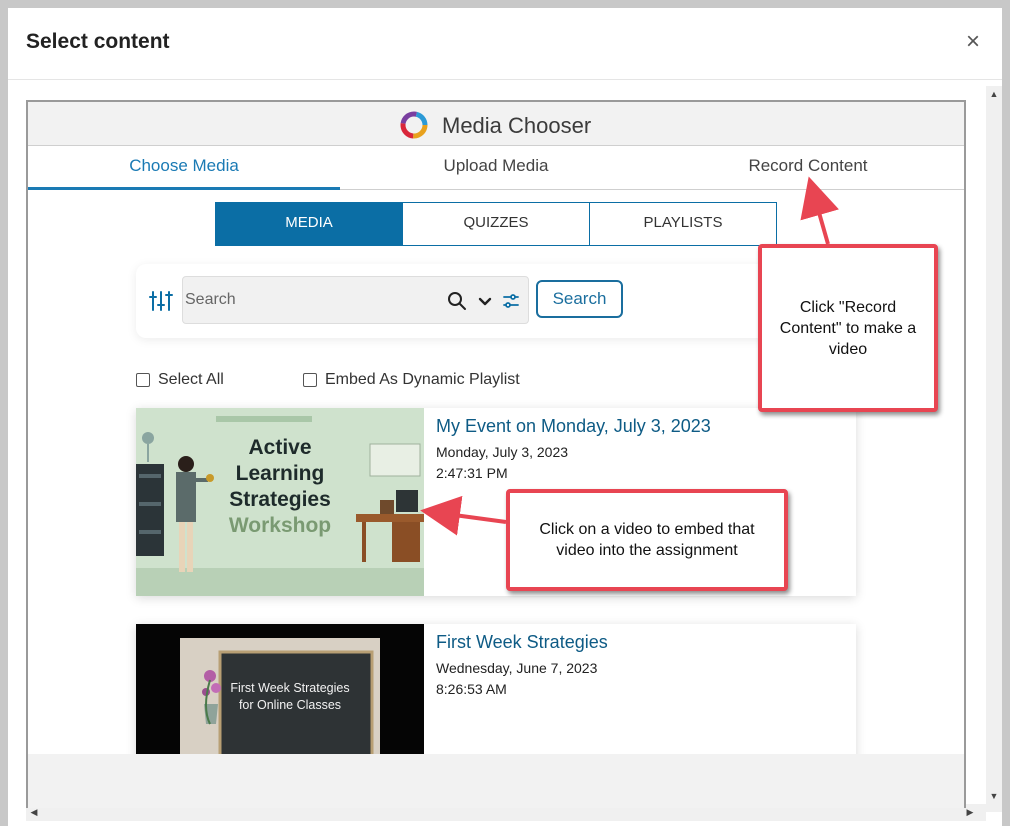  I want to click on arrow-to-video, so click(463, 515).